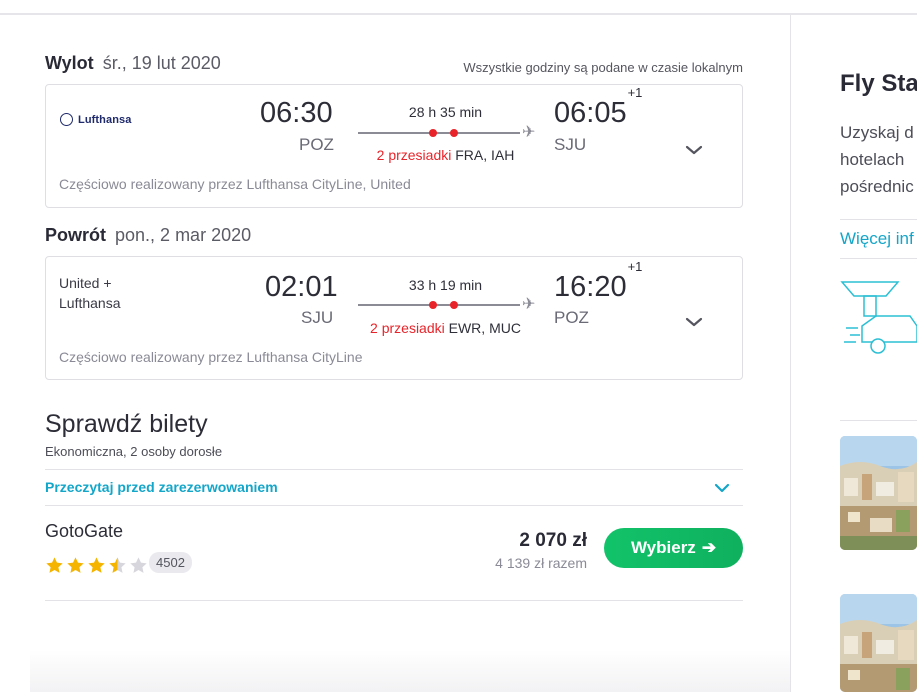 The height and width of the screenshot is (692, 917). I want to click on side-more-info-link: Więcej inf, so click(877, 239).